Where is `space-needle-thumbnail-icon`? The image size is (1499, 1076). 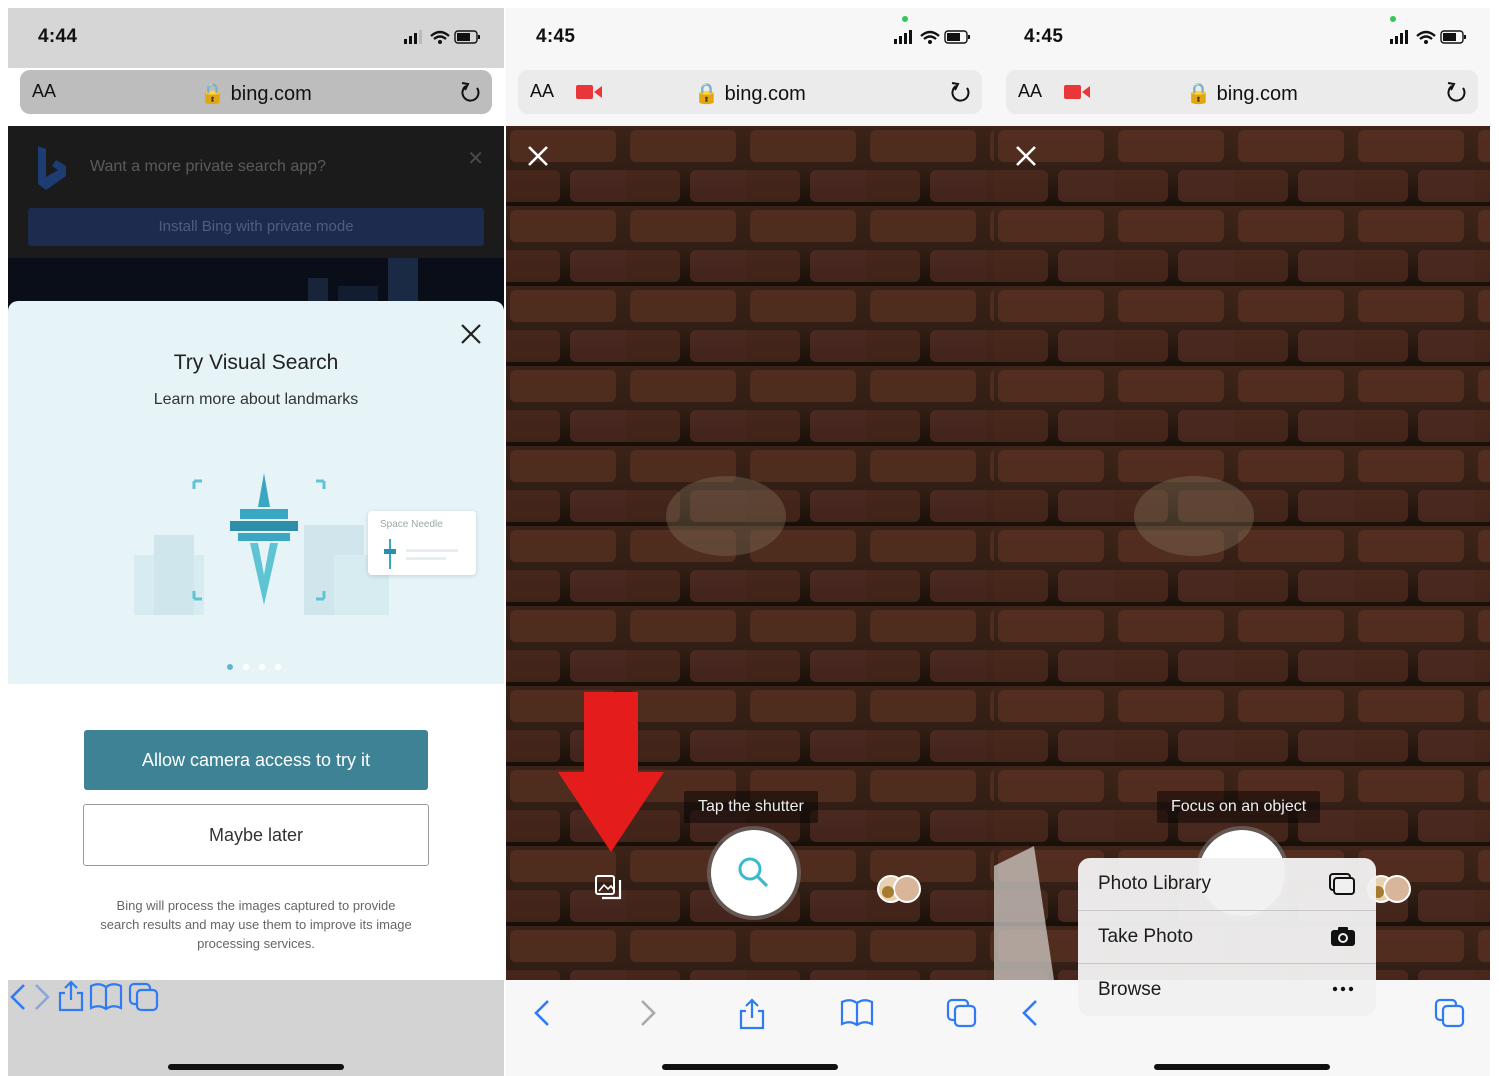
space-needle-thumbnail-icon is located at coordinates (421, 554).